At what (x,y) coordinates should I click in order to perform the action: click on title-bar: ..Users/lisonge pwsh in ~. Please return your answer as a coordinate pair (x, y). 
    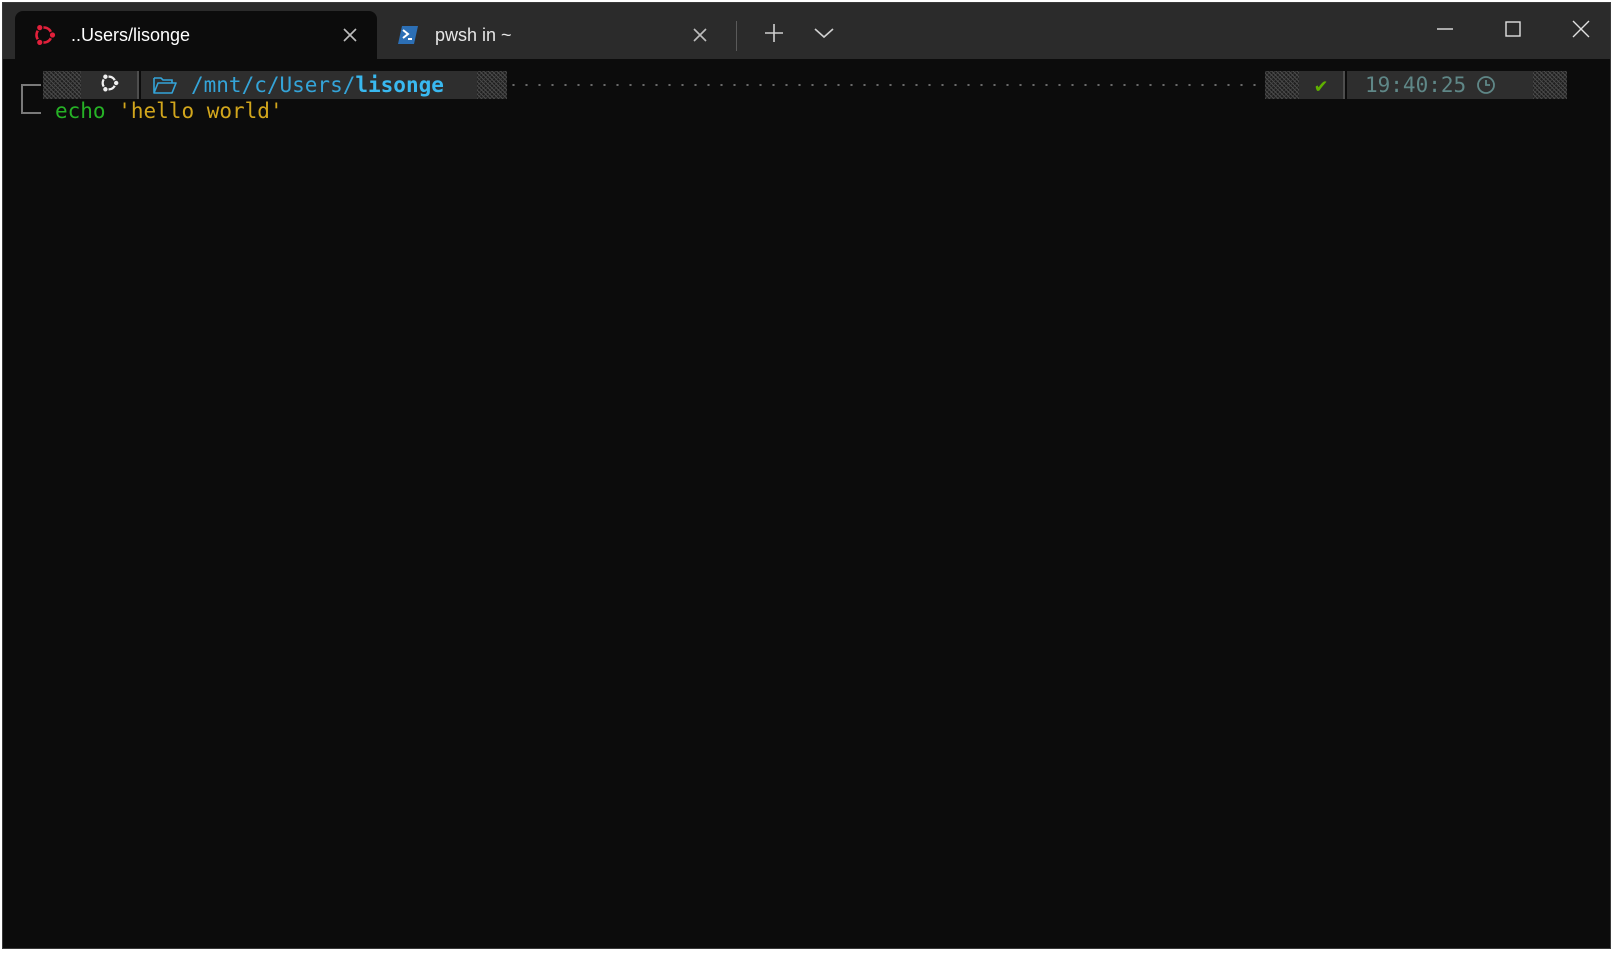
    Looking at the image, I should click on (806, 31).